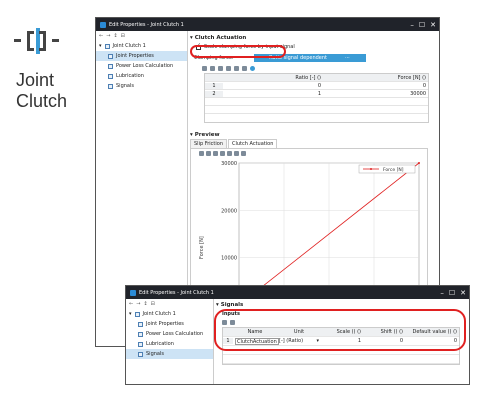 This screenshot has width=480, height=394. What do you see at coordinates (214, 93) in the screenshot?
I see `row-index: 2` at bounding box center [214, 93].